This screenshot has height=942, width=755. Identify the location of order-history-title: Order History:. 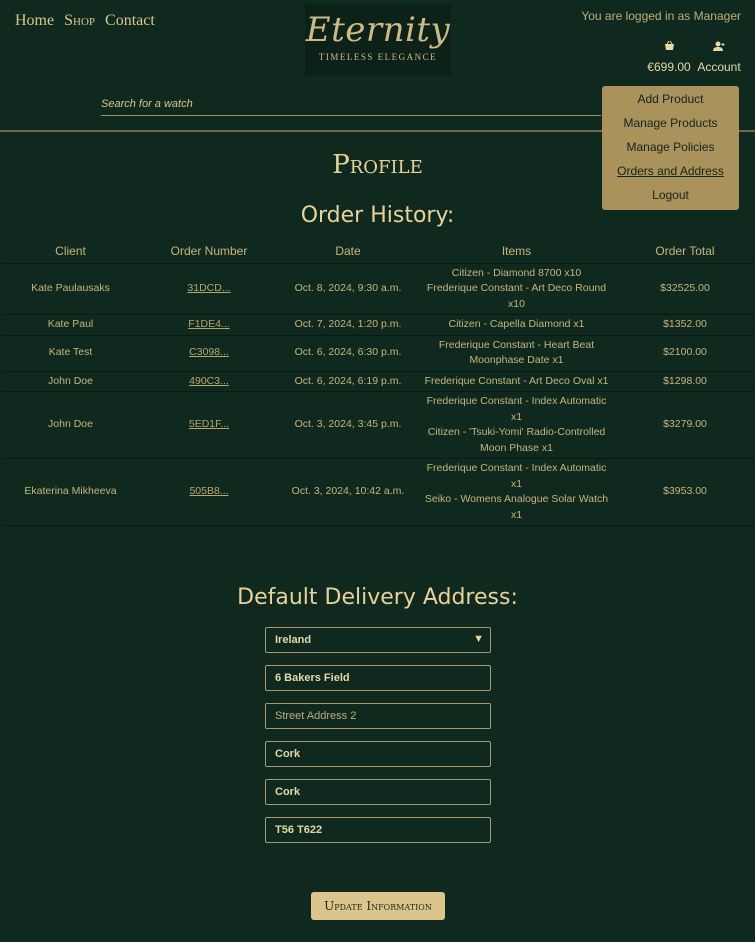
(377, 215).